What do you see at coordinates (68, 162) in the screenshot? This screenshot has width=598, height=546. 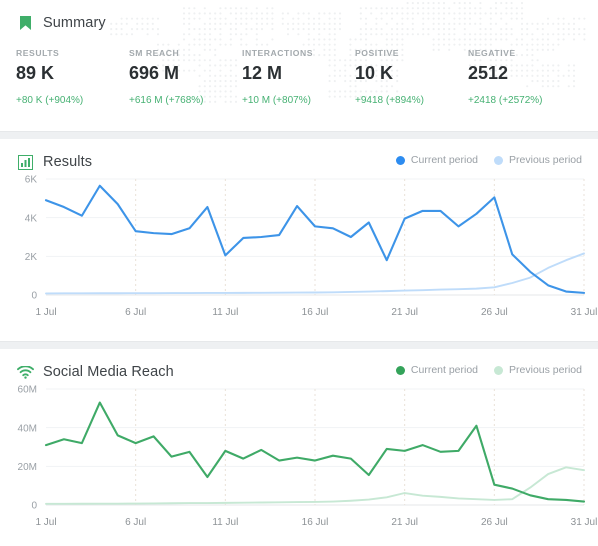 I see `results-title: Results` at bounding box center [68, 162].